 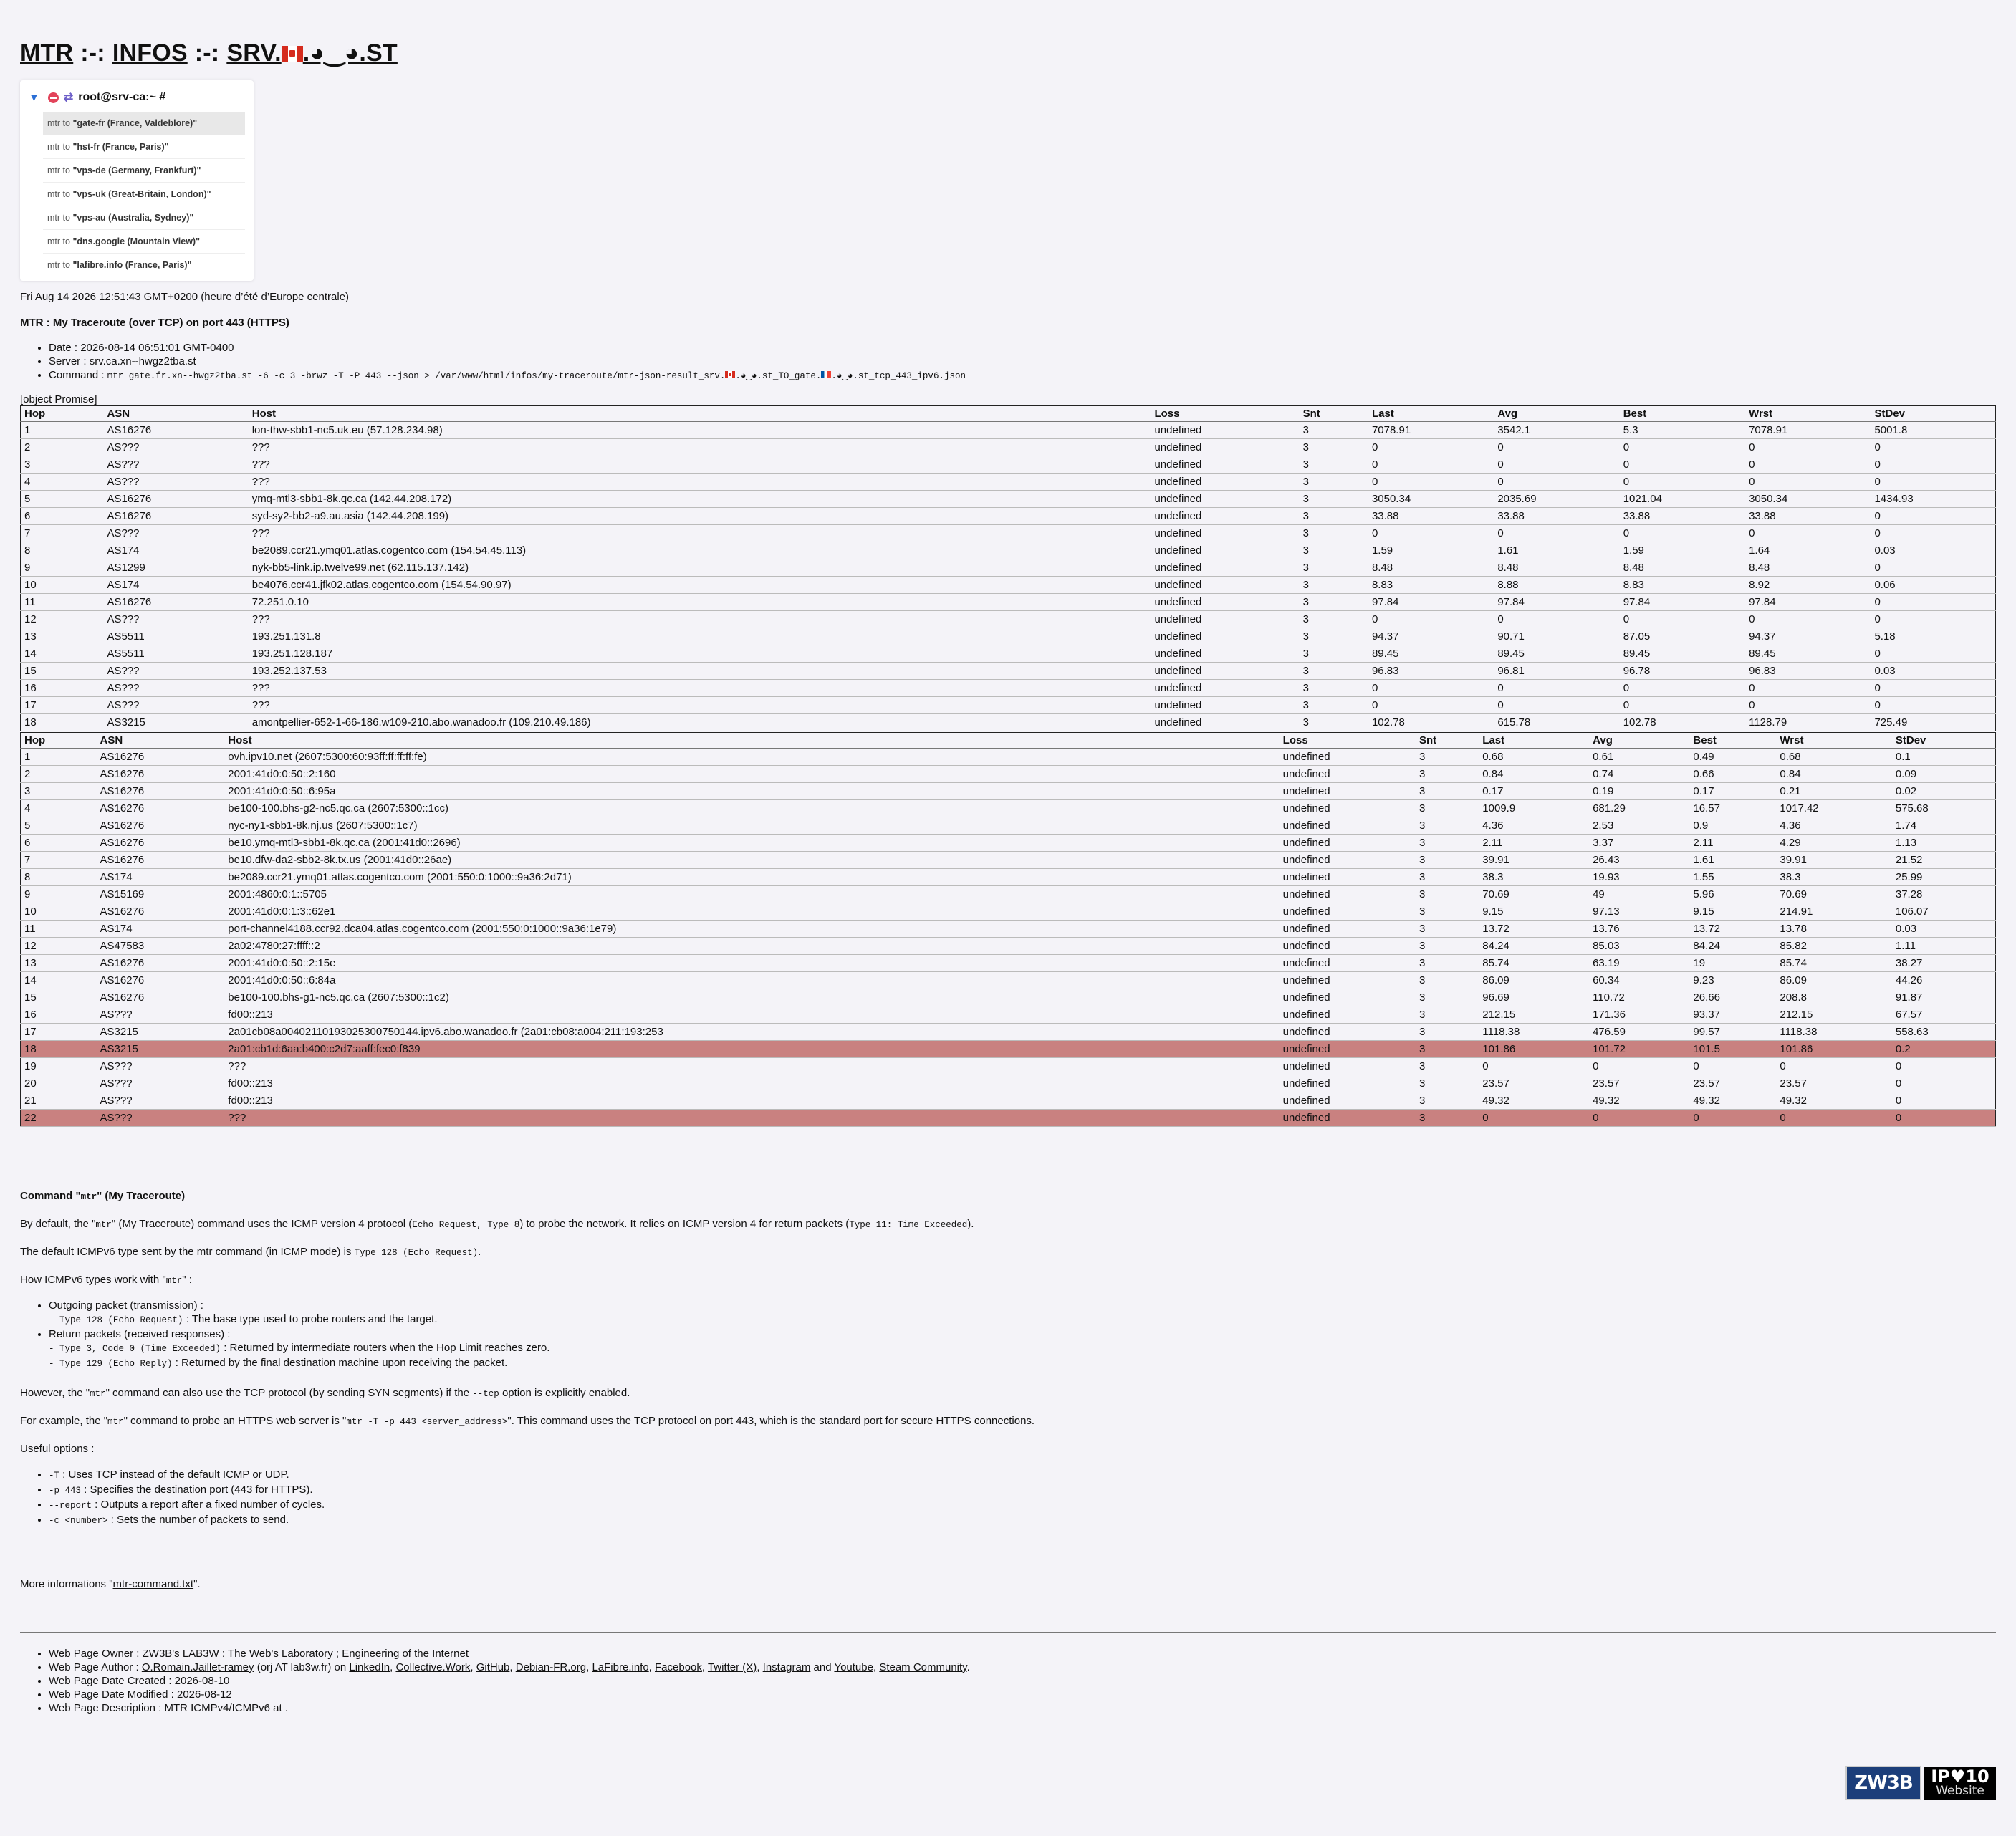 What do you see at coordinates (1557, 568) in the screenshot?
I see `table-cell: 8.48` at bounding box center [1557, 568].